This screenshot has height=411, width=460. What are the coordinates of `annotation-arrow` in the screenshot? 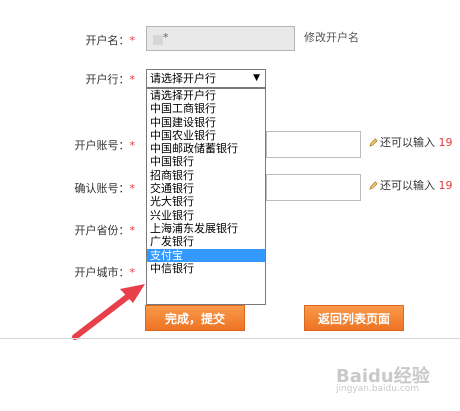 It's located at (108, 312).